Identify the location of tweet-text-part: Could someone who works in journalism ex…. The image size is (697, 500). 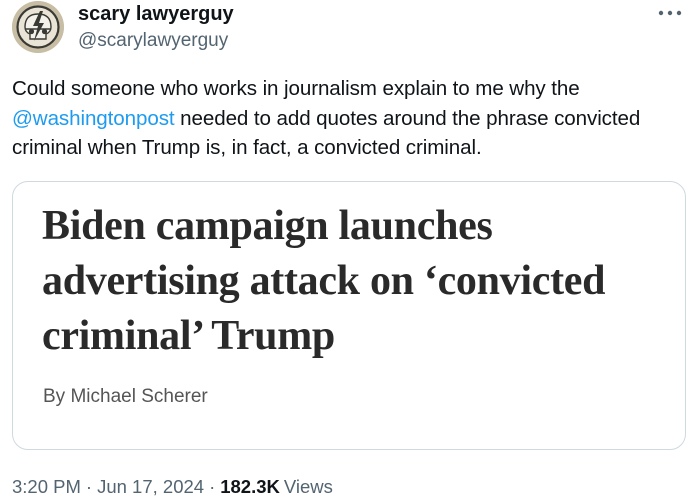
(296, 88).